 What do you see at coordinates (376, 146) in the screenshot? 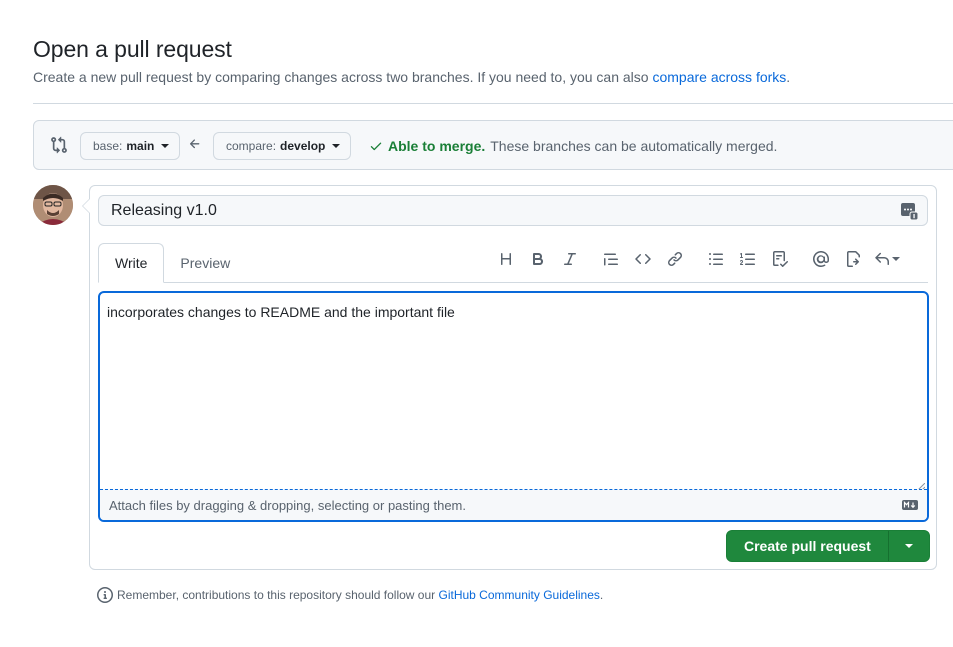
I see `check-icon` at bounding box center [376, 146].